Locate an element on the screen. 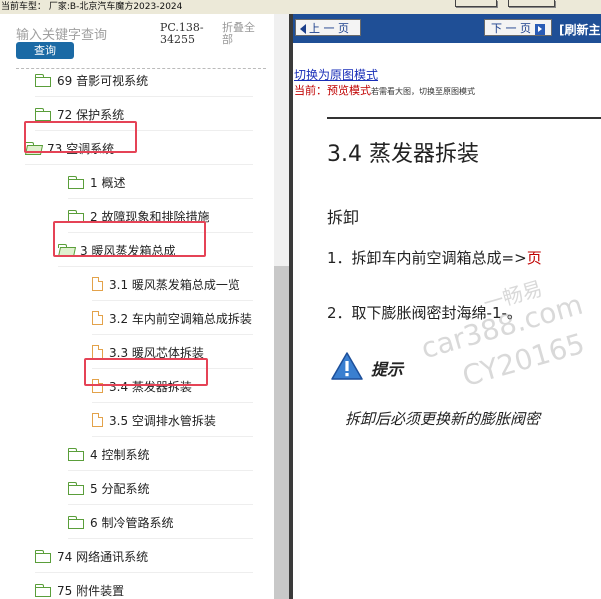  warning-icon is located at coordinates (347, 366).